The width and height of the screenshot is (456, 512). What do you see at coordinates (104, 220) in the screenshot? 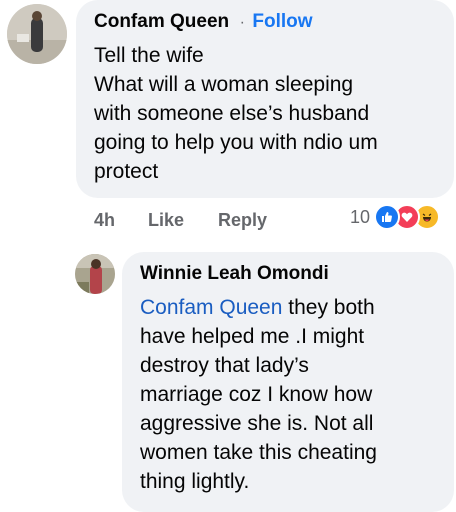
I see `comment-time: 4h` at bounding box center [104, 220].